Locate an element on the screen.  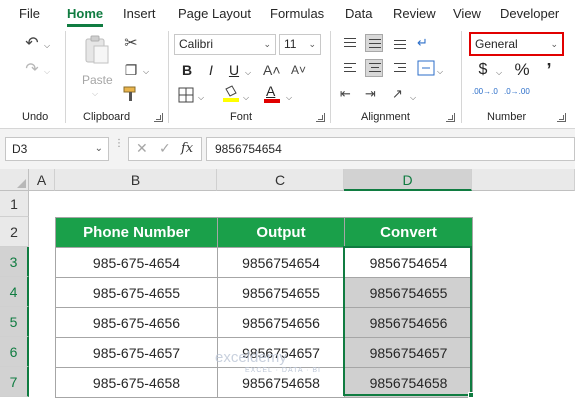
decrease-font-size-icon: A˅ is located at coordinates (298, 70).